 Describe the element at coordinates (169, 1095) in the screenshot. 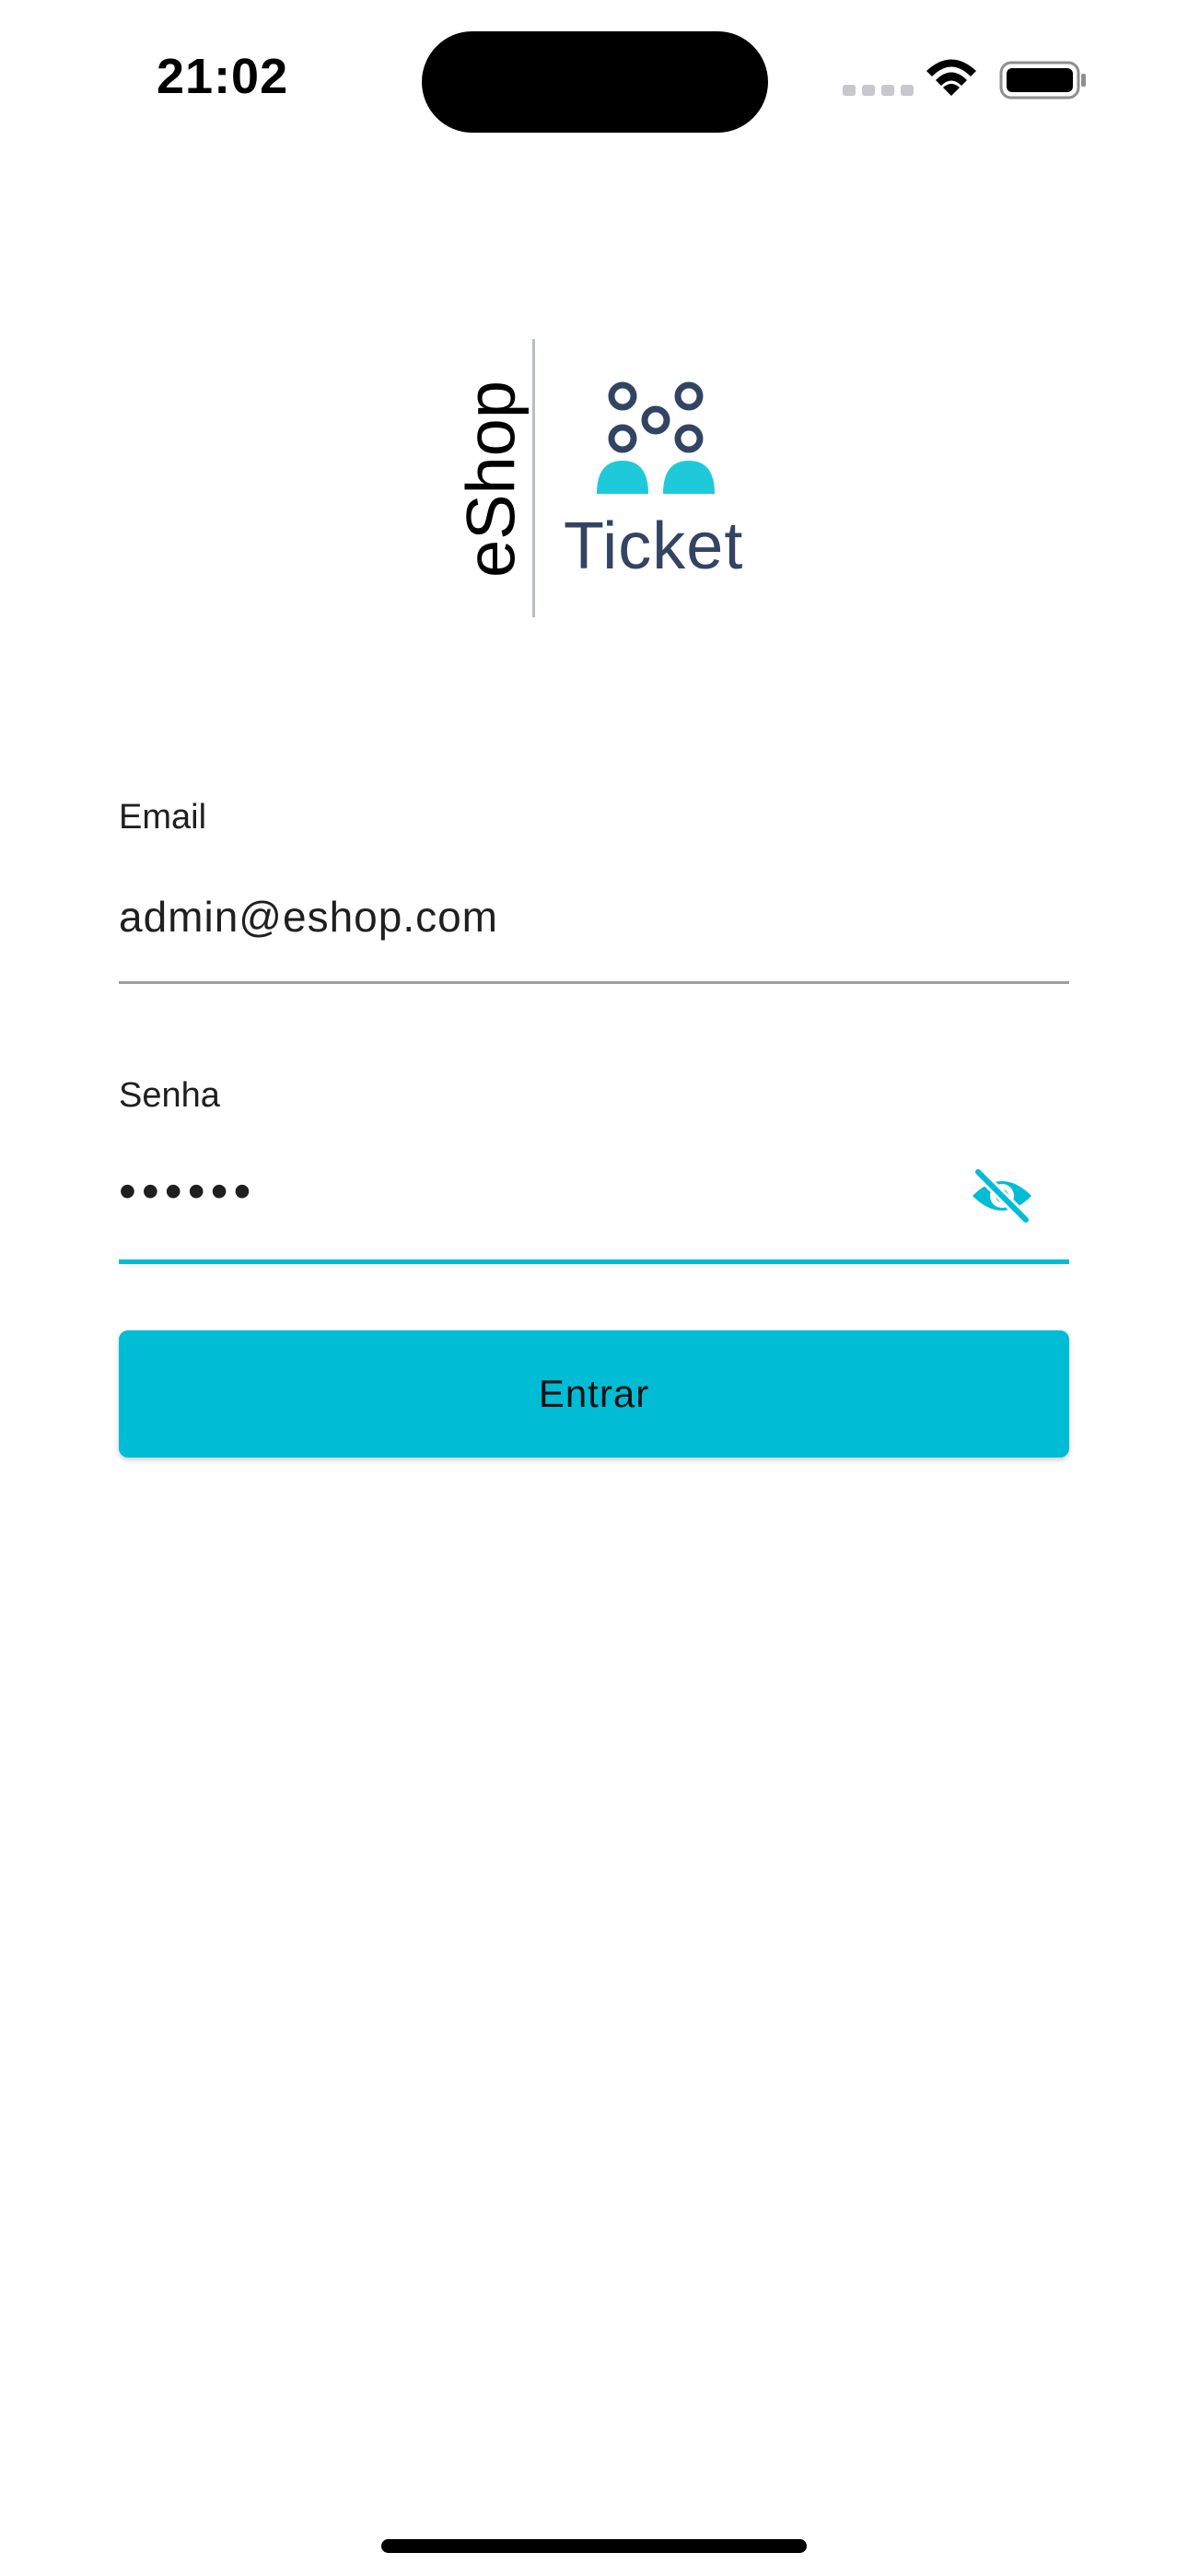

I see `password-label: Senha` at that location.